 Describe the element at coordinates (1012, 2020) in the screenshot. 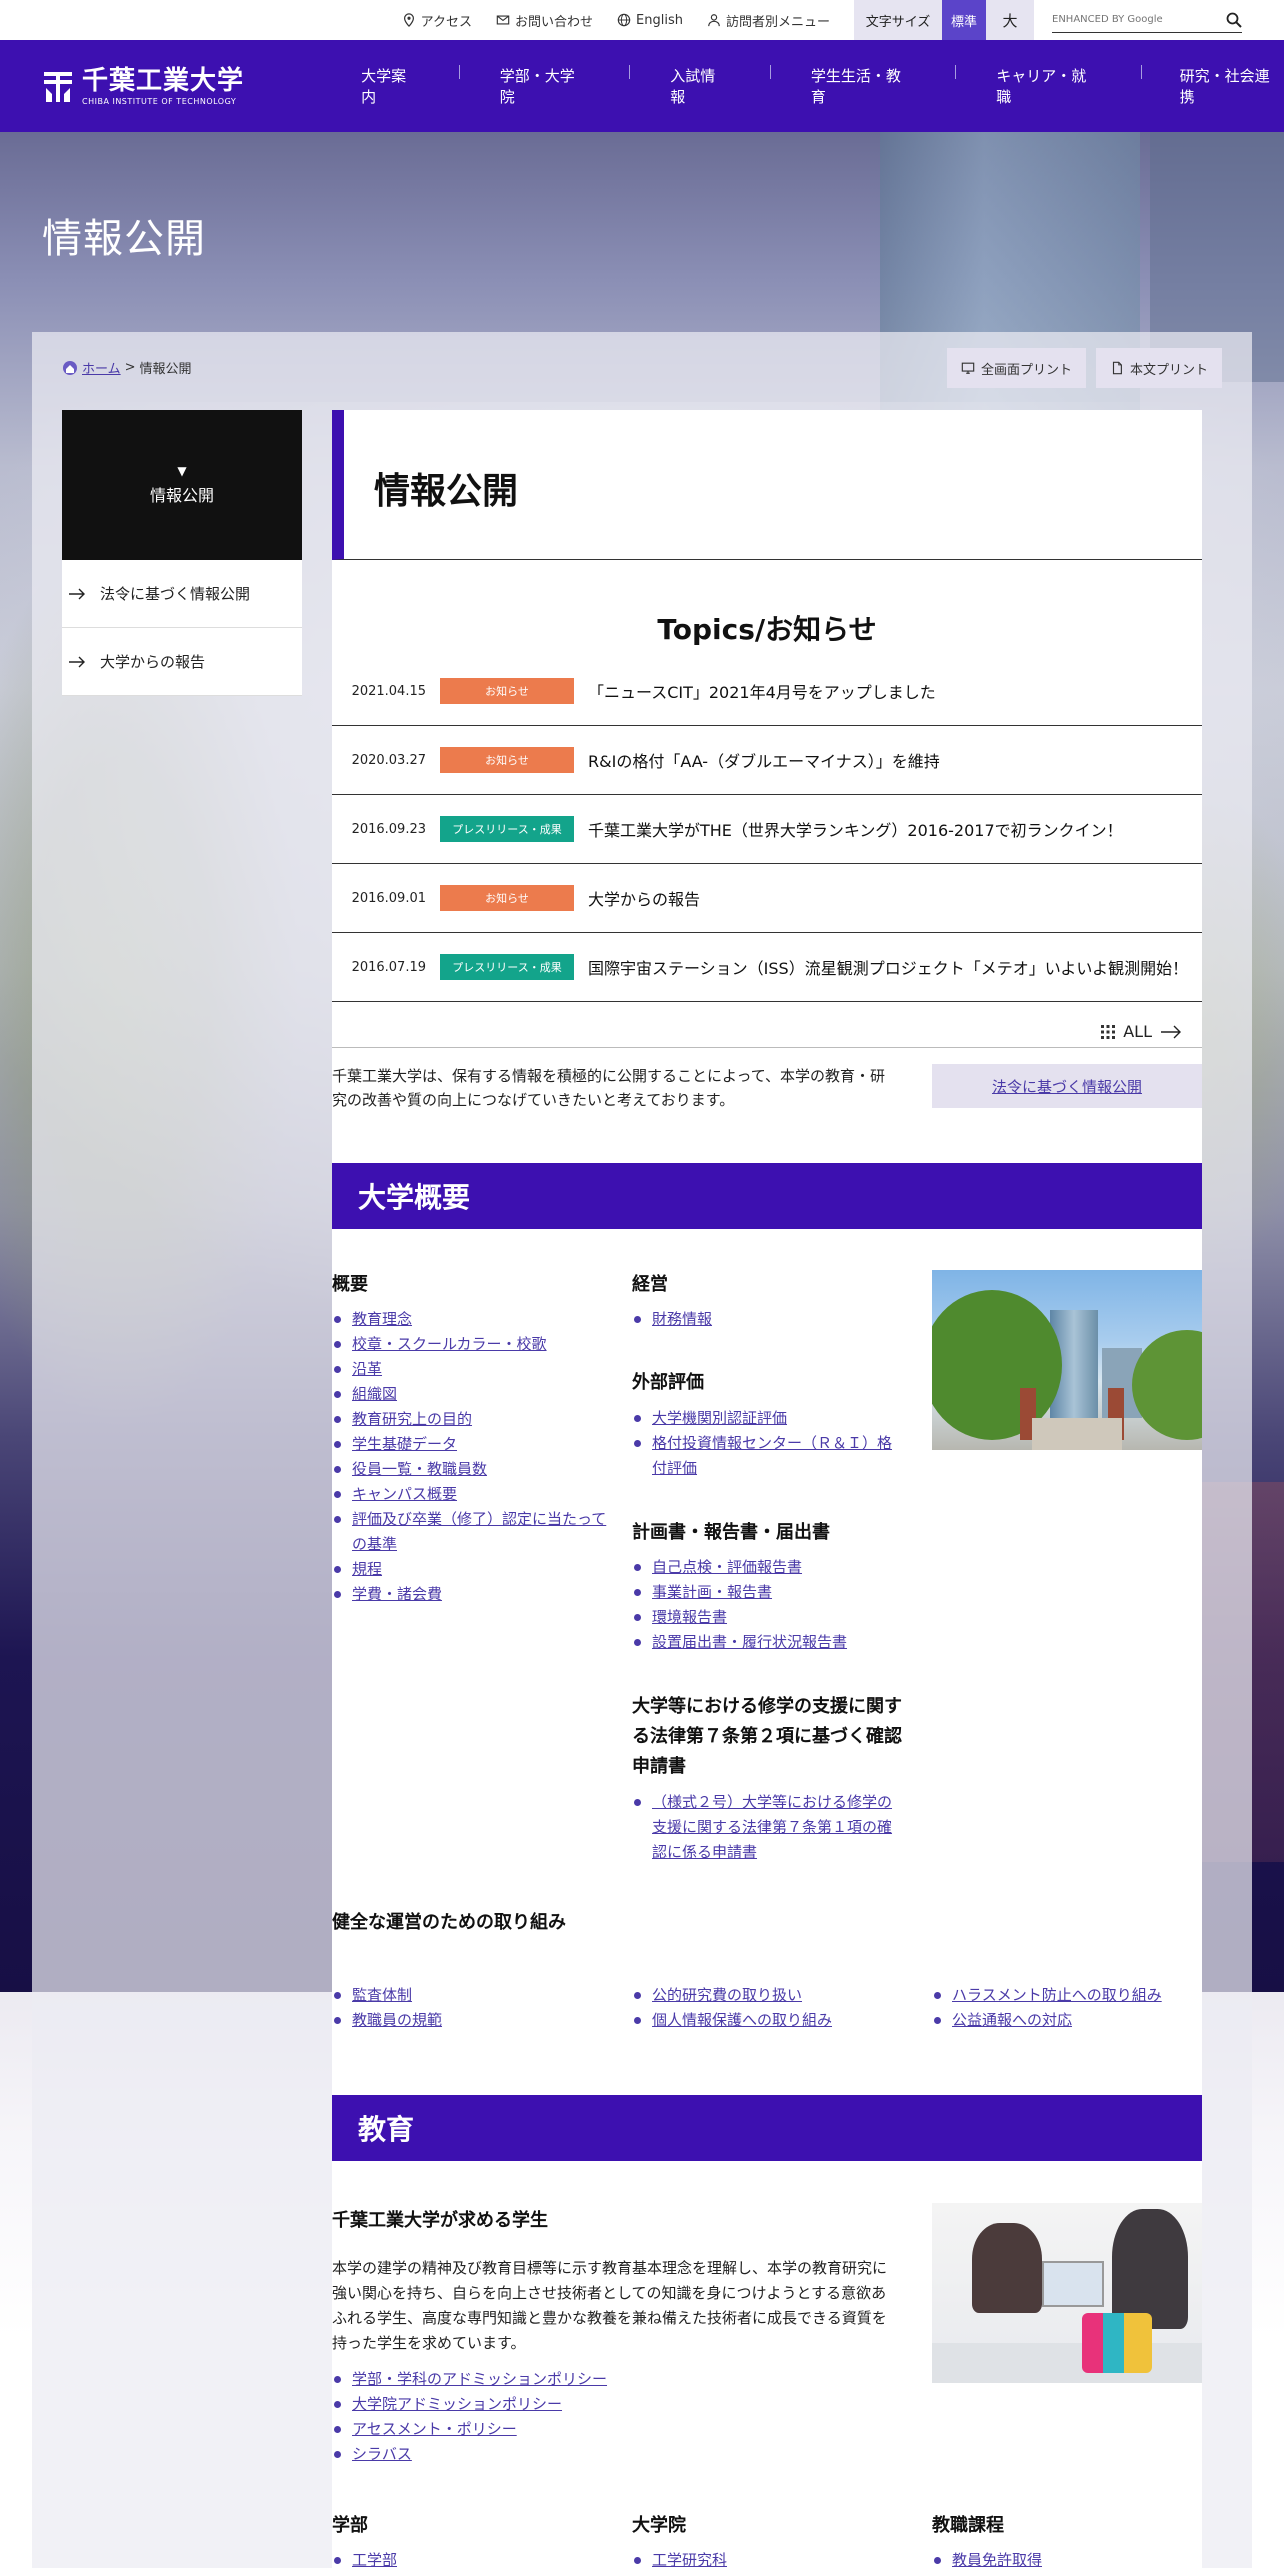

I see `link-whistleblowing: 公益通報への対応` at that location.